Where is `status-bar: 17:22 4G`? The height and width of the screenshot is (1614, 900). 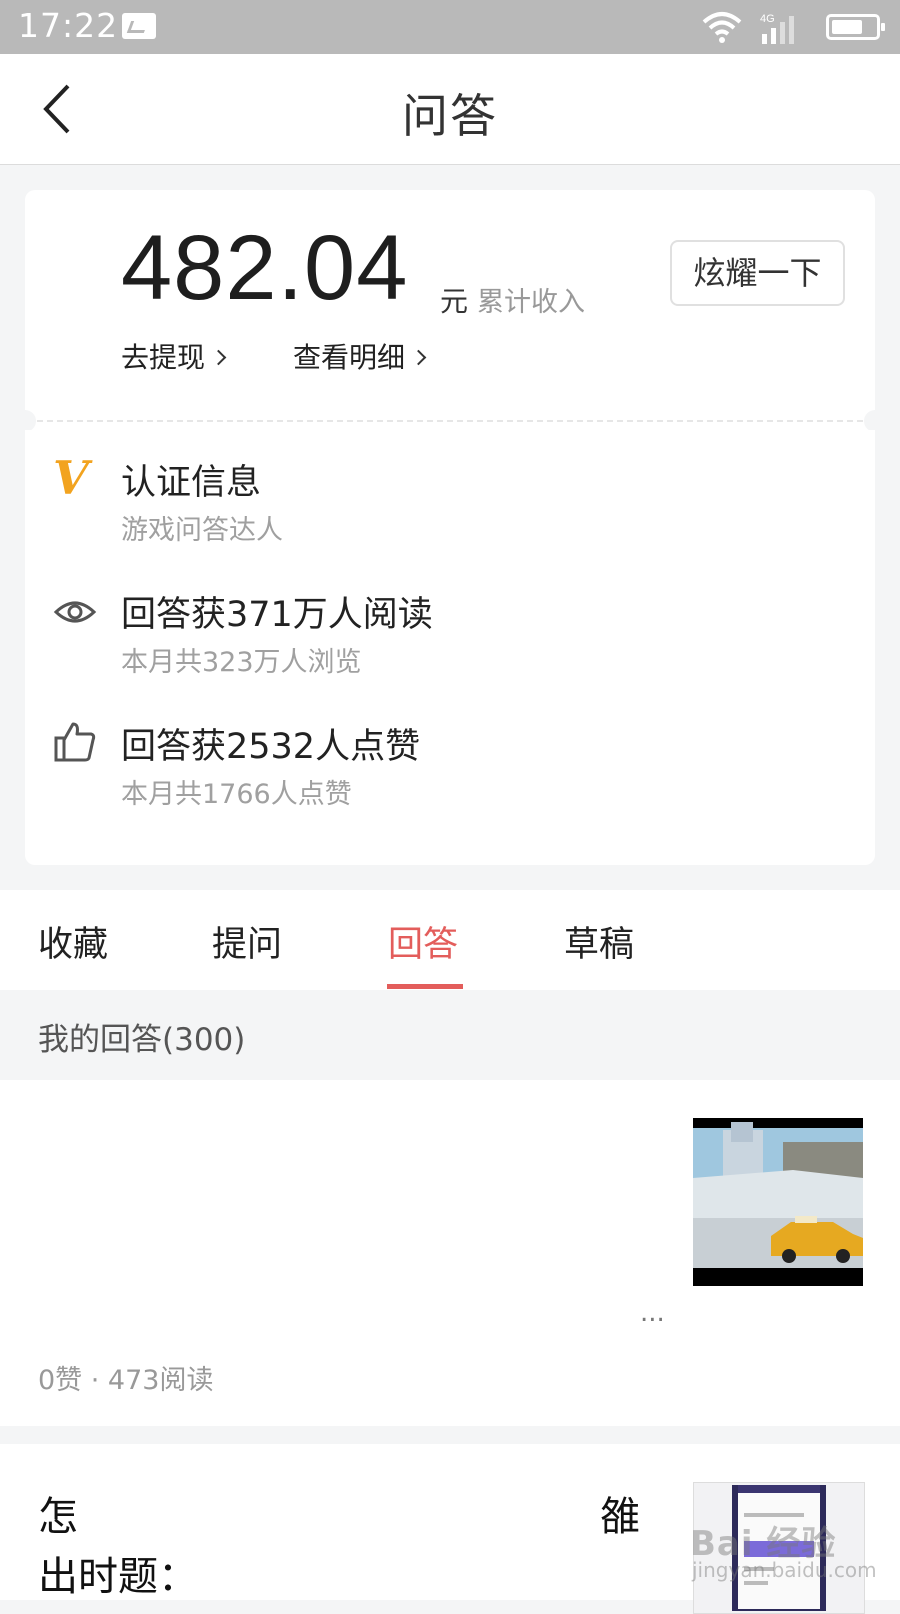 status-bar: 17:22 4G is located at coordinates (450, 27).